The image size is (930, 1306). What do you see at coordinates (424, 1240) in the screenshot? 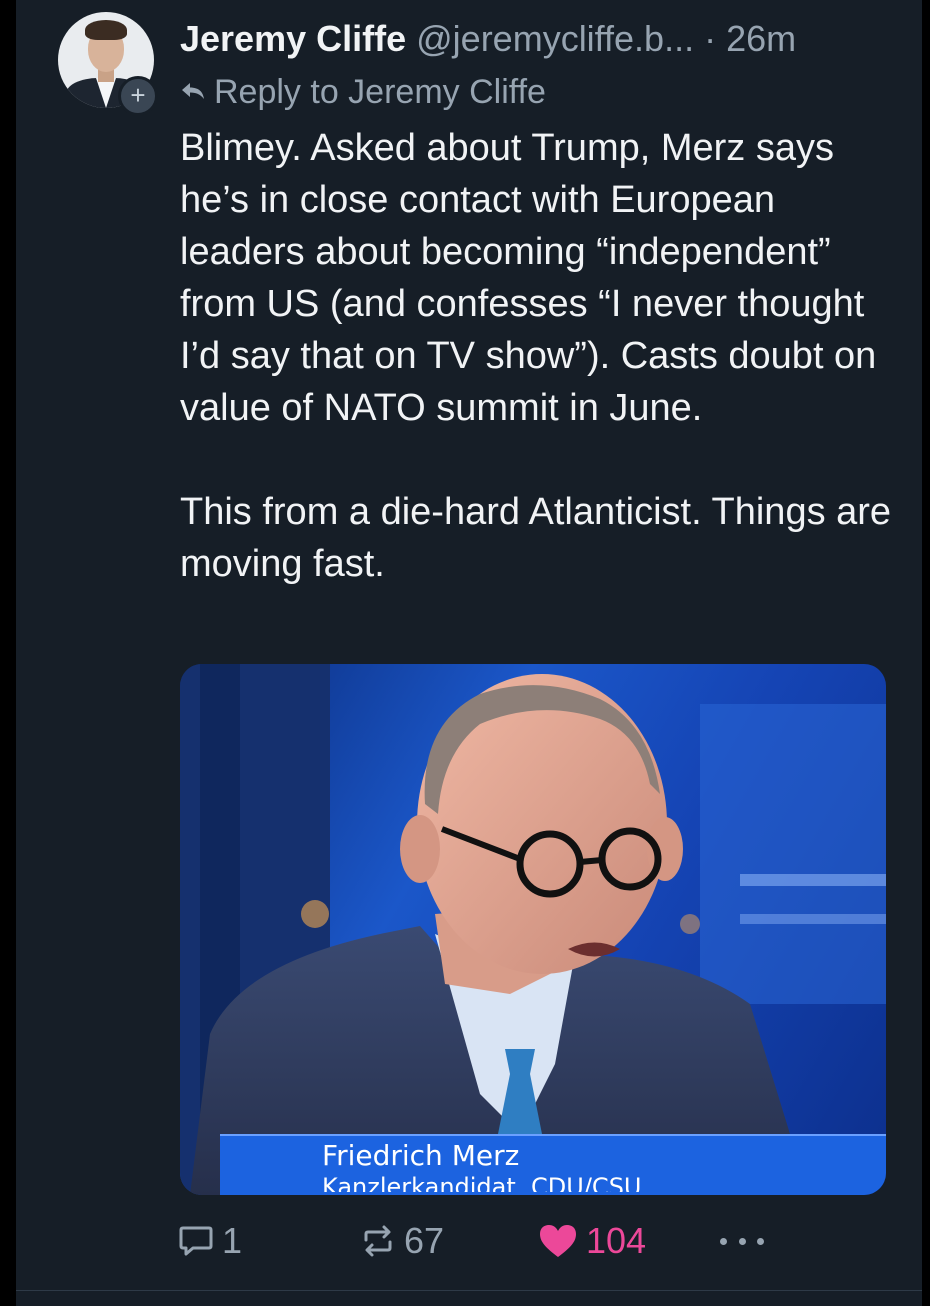
I see `repost-count: 67` at bounding box center [424, 1240].